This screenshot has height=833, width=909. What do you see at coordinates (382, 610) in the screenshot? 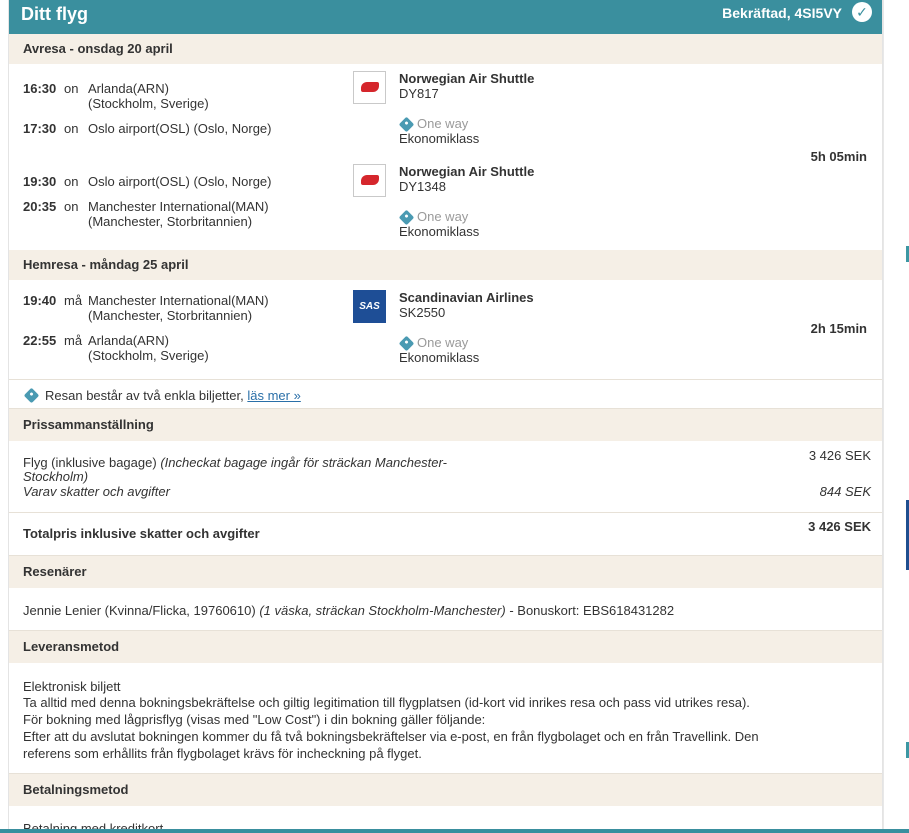
I see `traveler-bags: (1 väska, sträckan Stockholm-Manchester)` at bounding box center [382, 610].